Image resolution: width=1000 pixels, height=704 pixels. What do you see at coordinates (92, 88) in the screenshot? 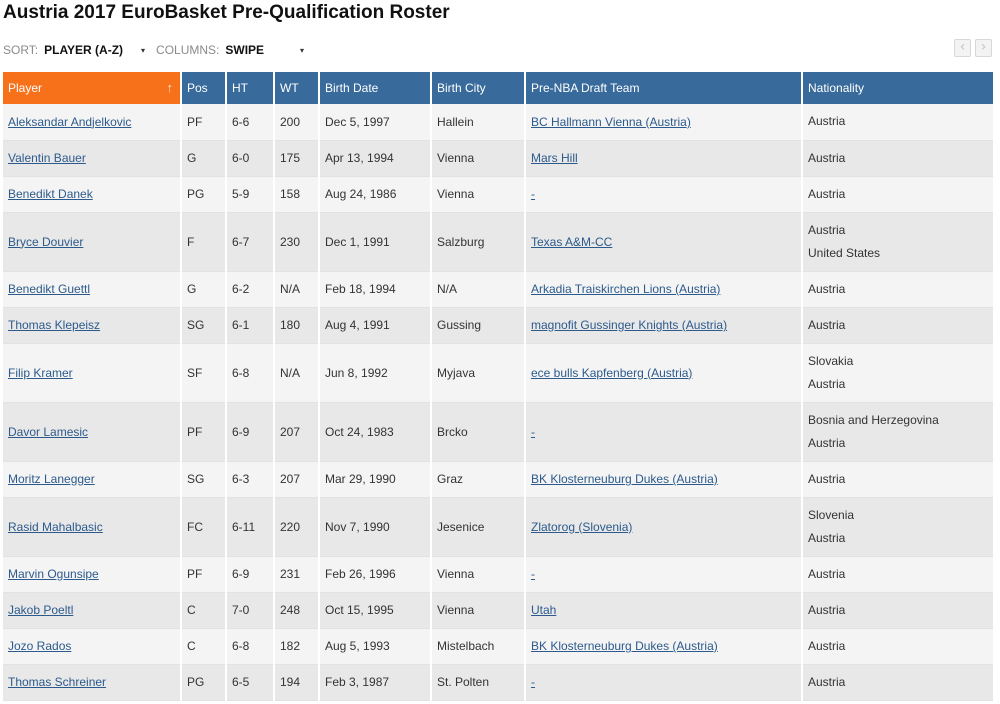
I see `column-header-player: Player ↑` at bounding box center [92, 88].